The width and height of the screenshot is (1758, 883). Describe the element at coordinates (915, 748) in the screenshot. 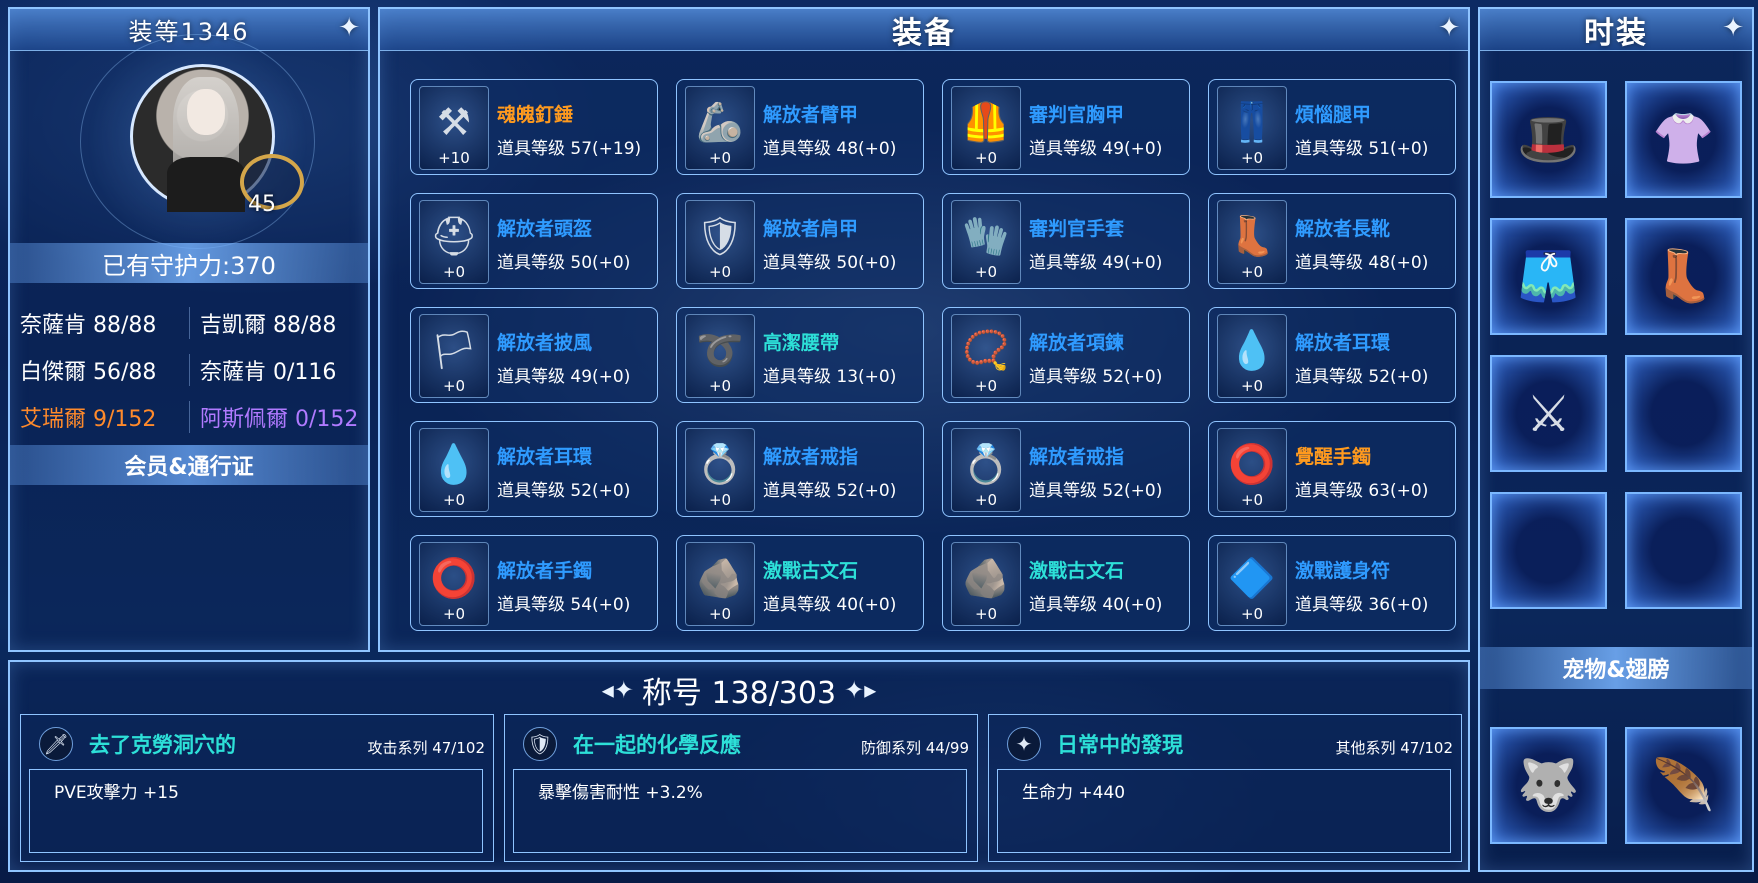

I see `title-series: 防御系列 44/99` at that location.